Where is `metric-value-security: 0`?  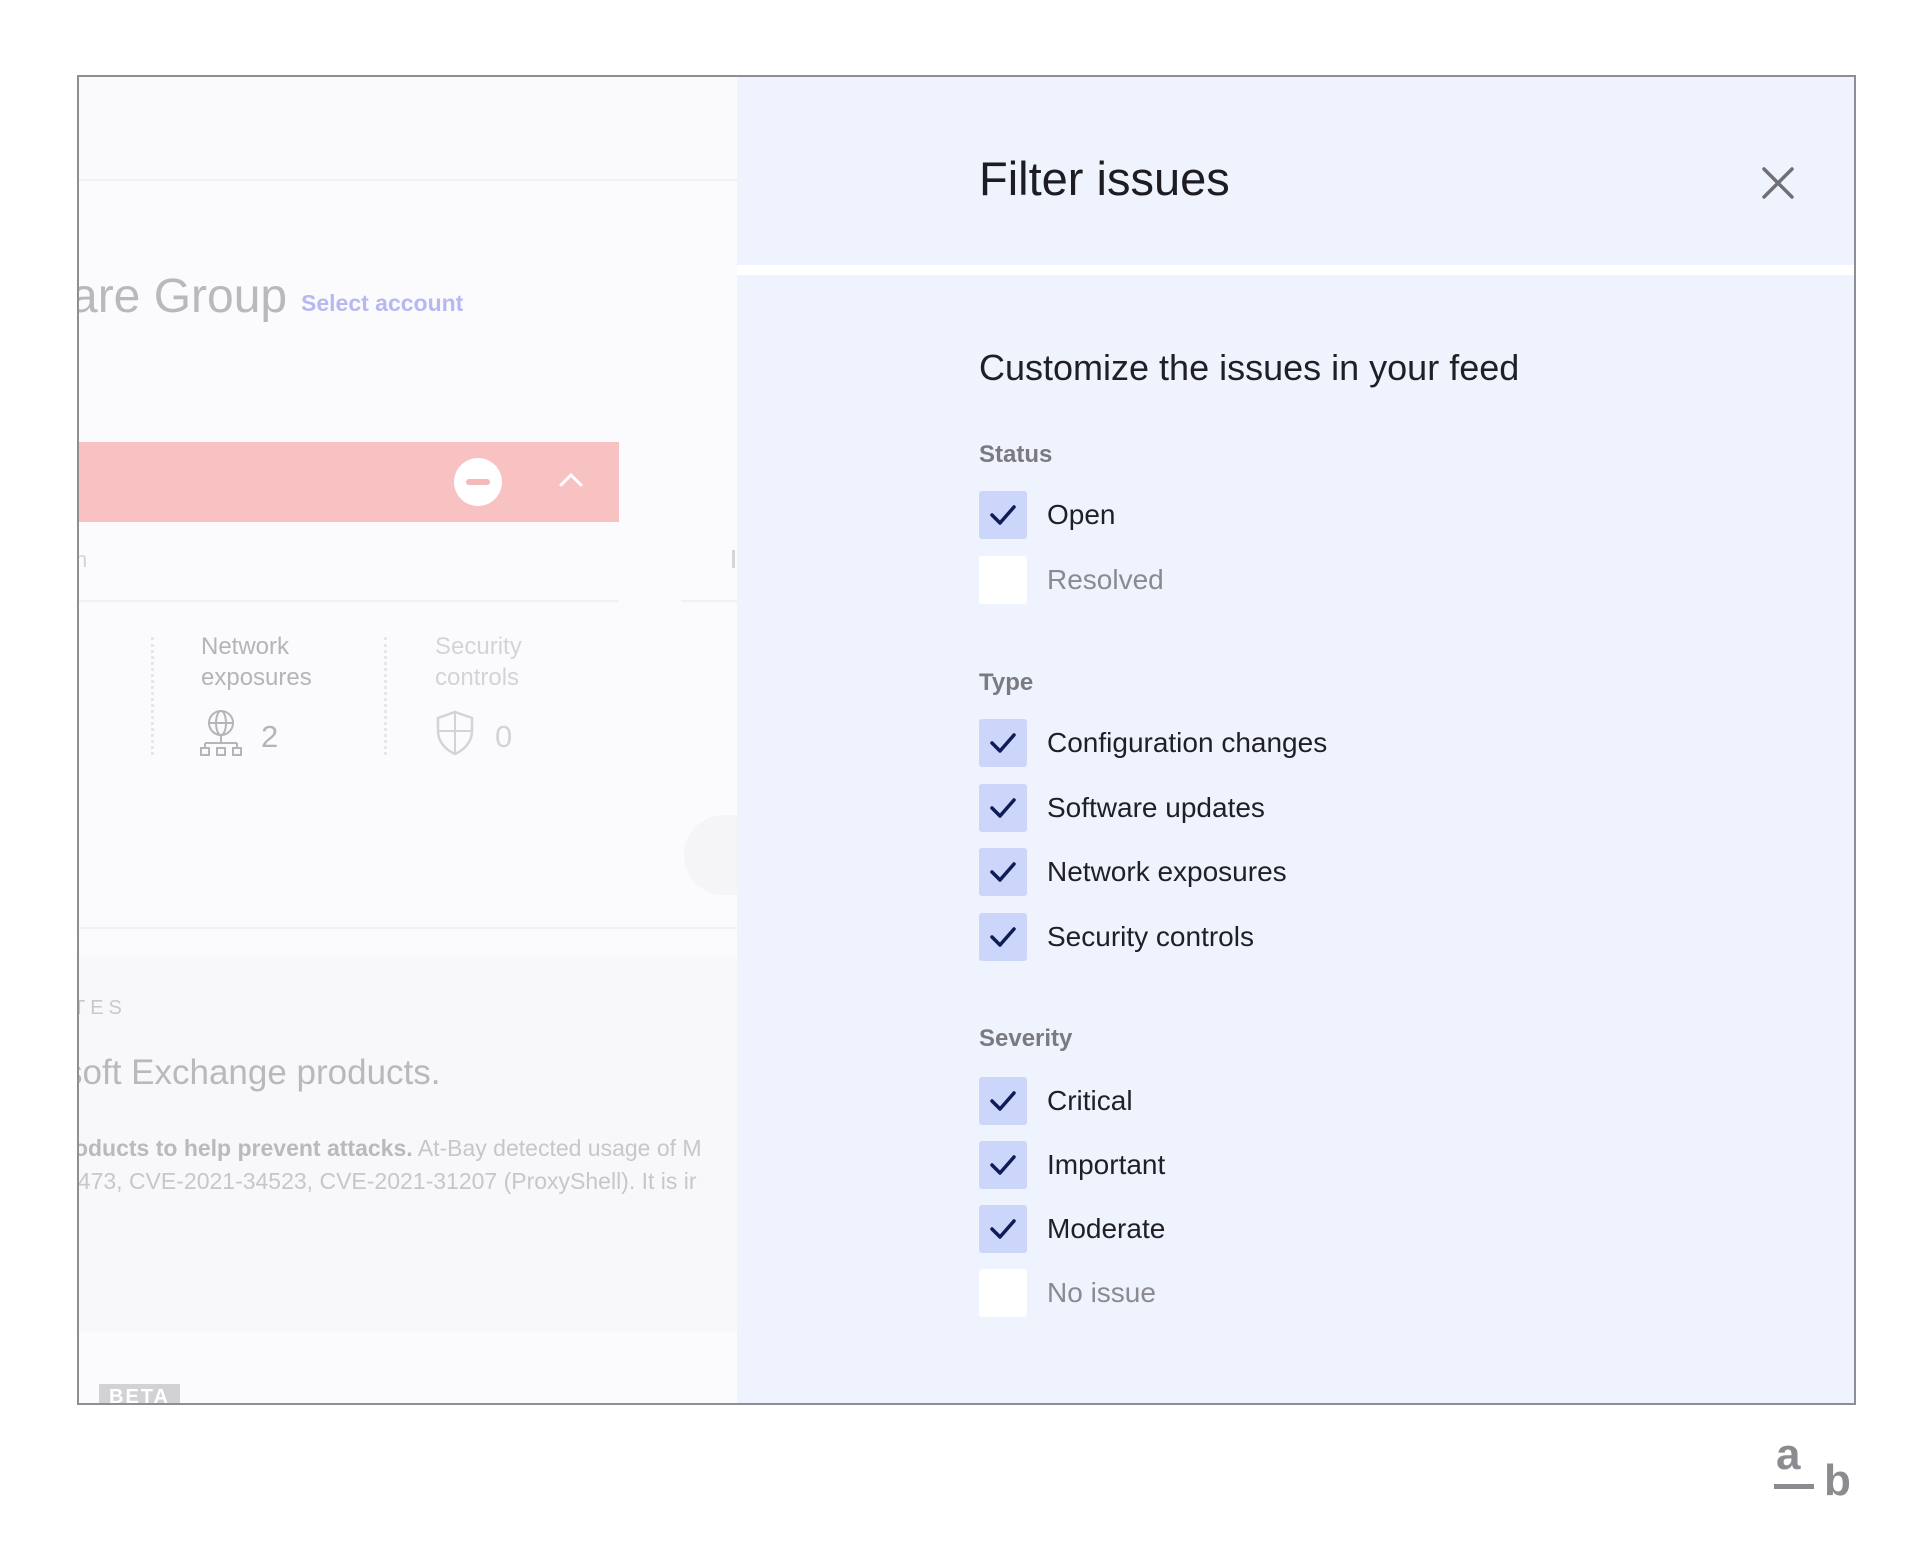 metric-value-security: 0 is located at coordinates (504, 736).